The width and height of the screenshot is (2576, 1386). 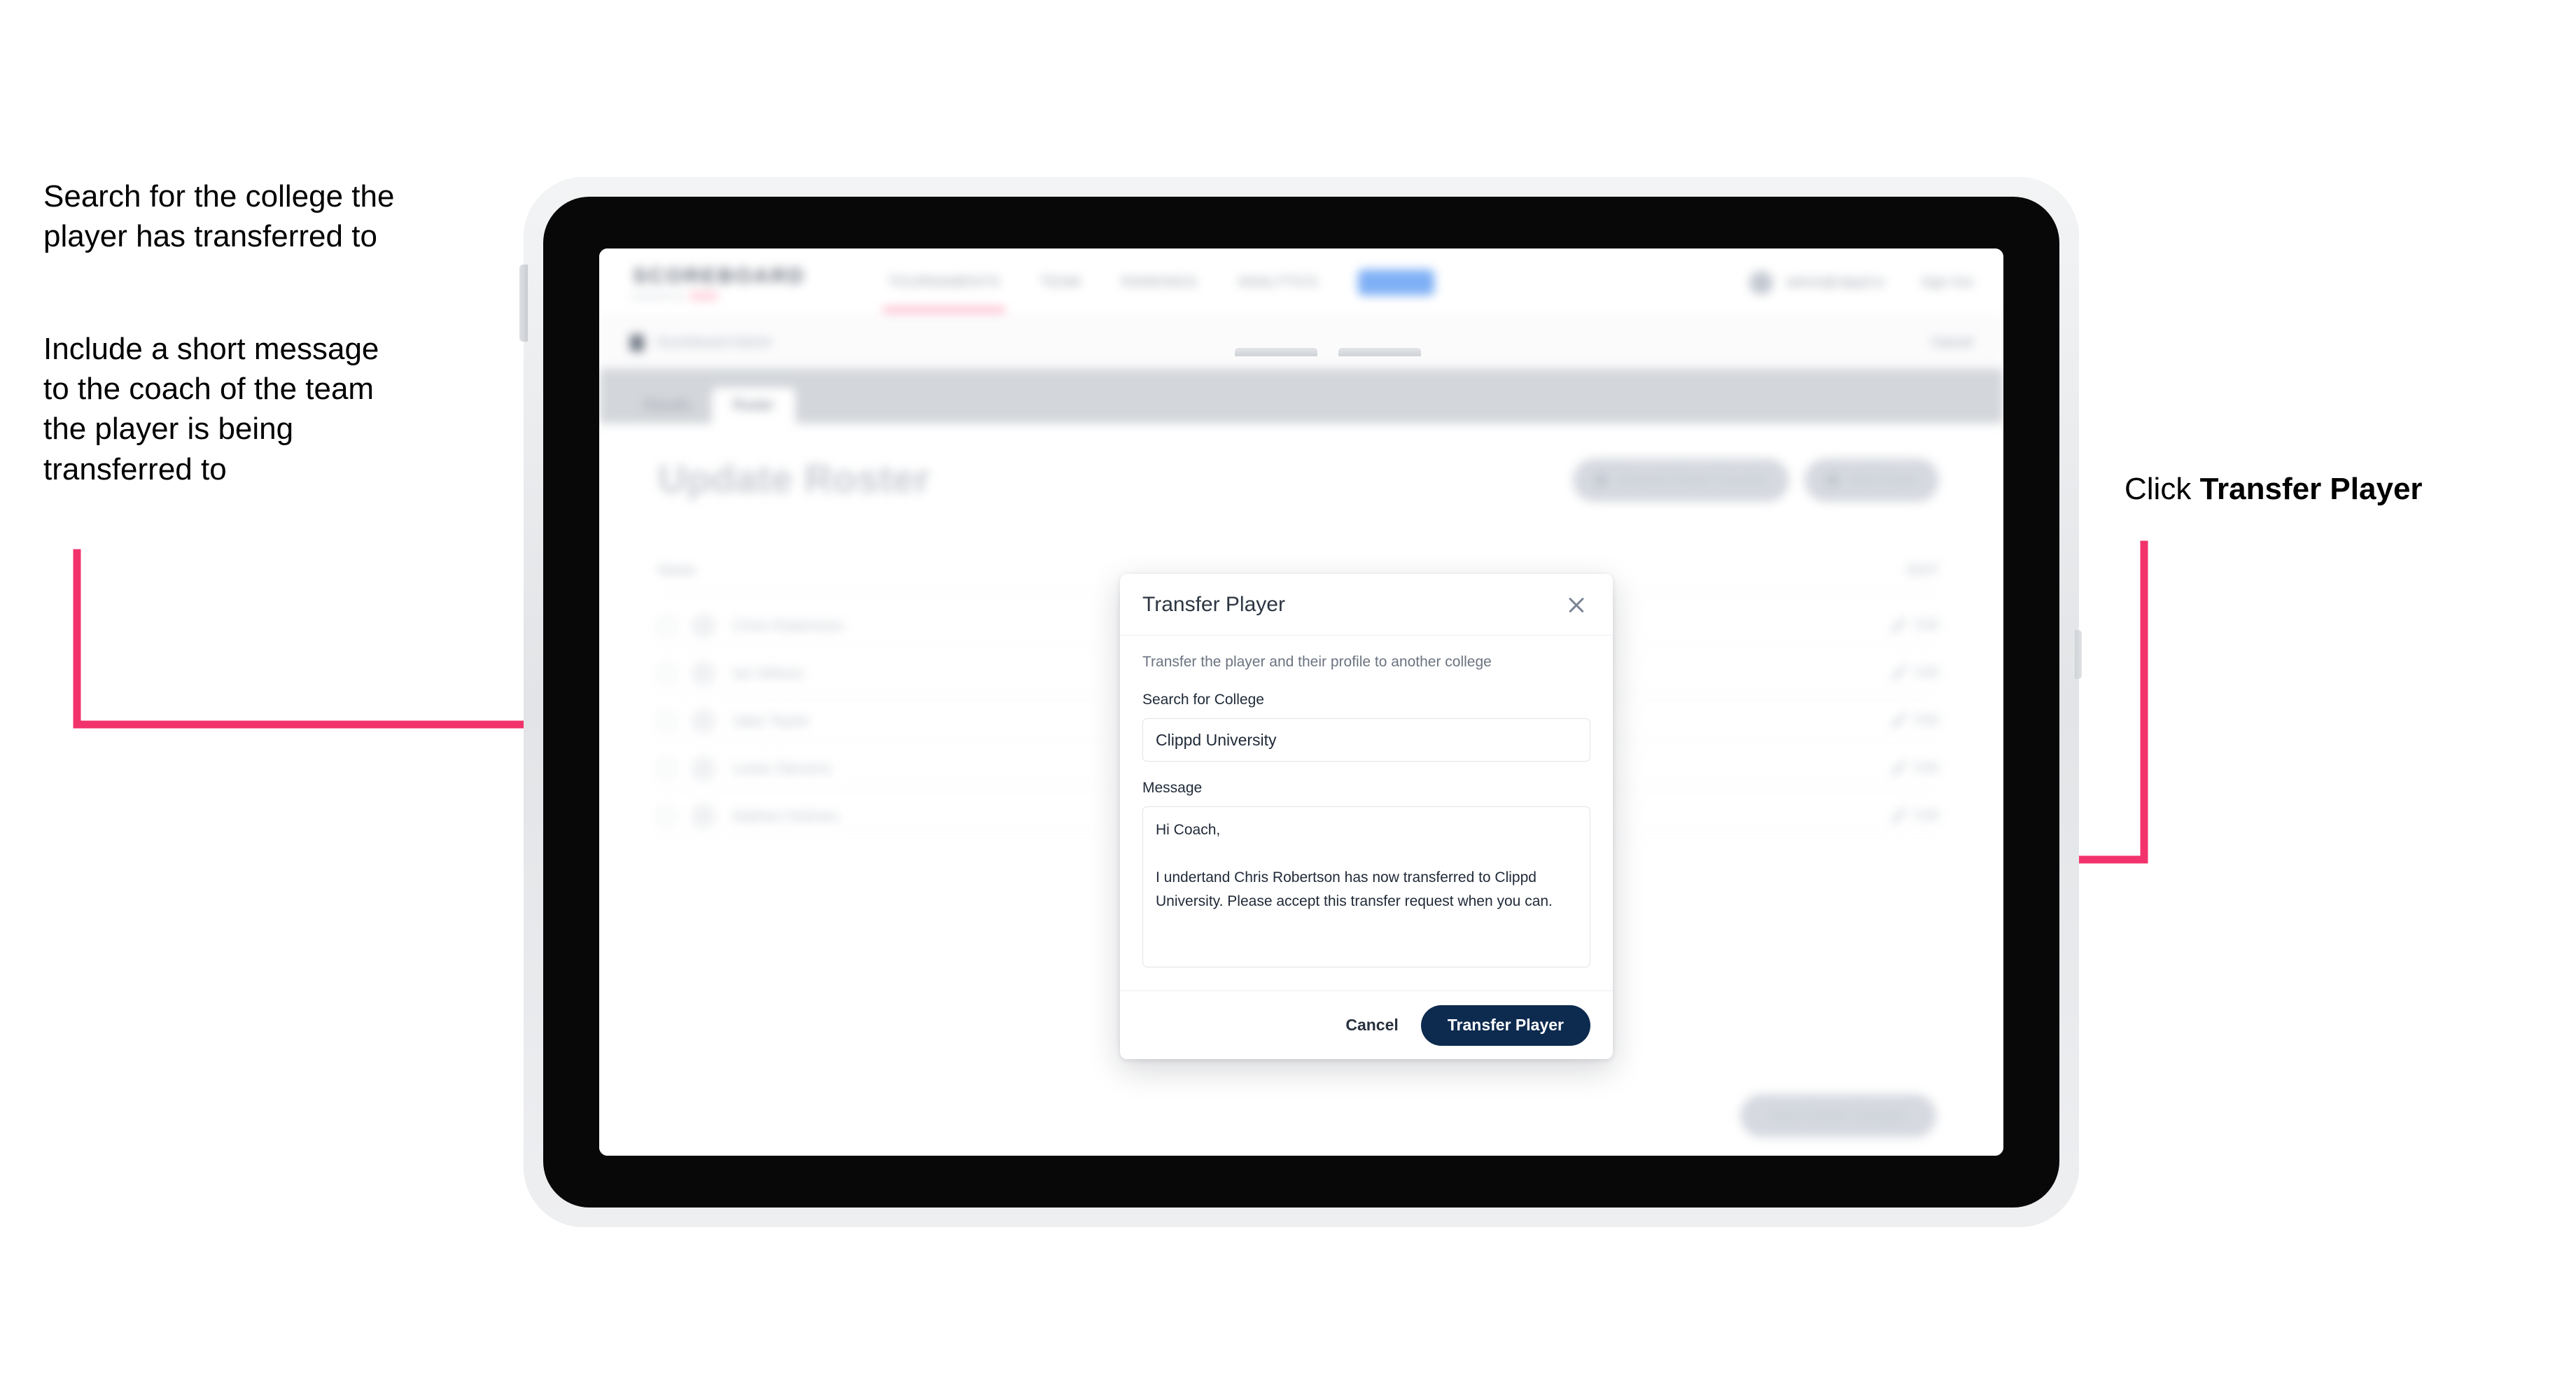 What do you see at coordinates (1923, 570) in the screenshot?
I see `column-header-edit: EDIT` at bounding box center [1923, 570].